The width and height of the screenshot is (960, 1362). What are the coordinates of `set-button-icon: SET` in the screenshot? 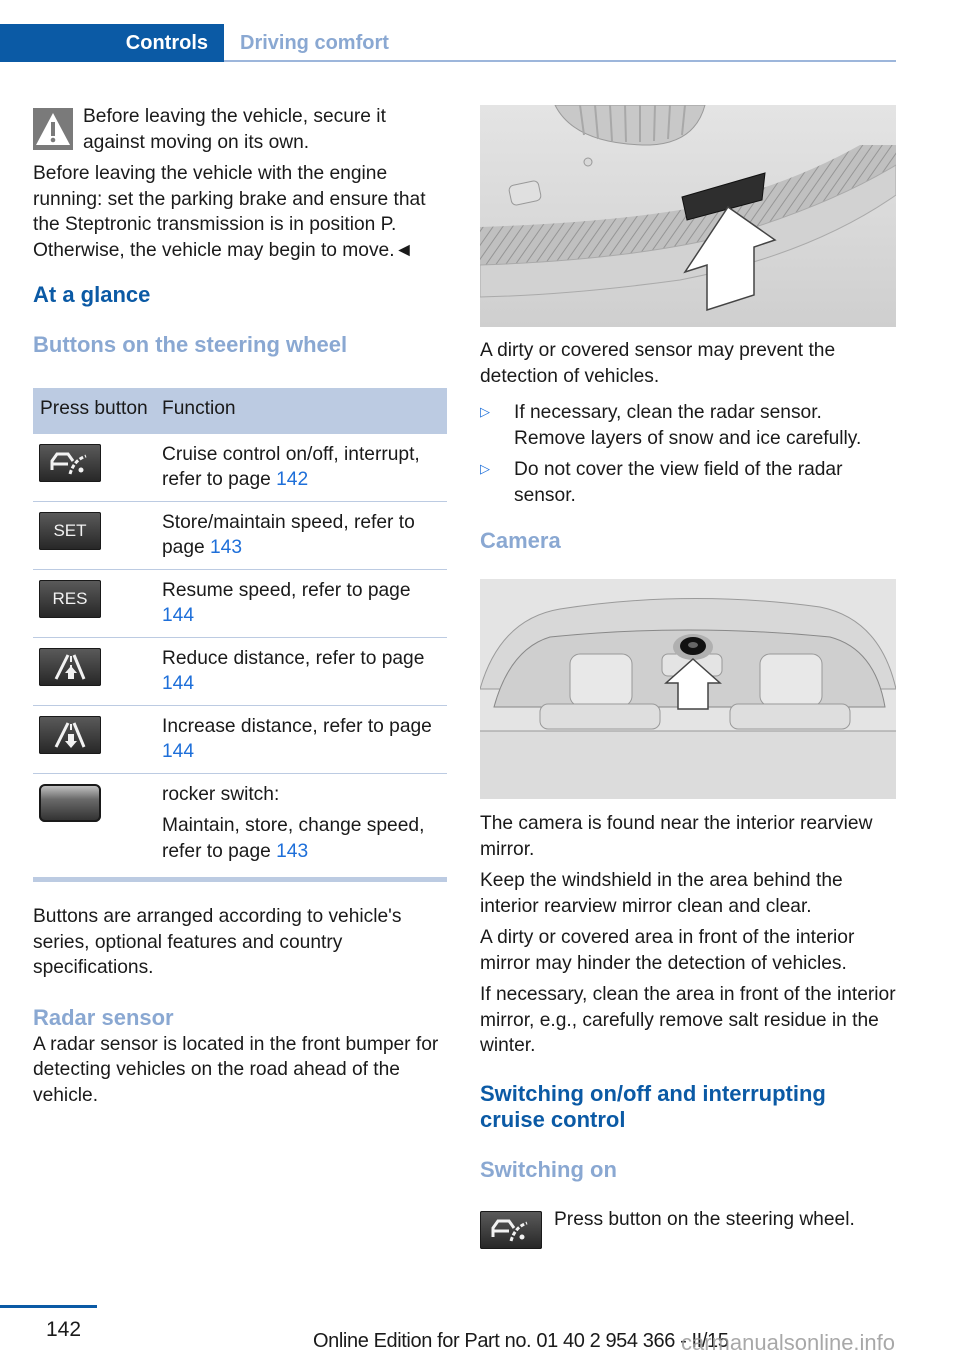 It's located at (70, 530).